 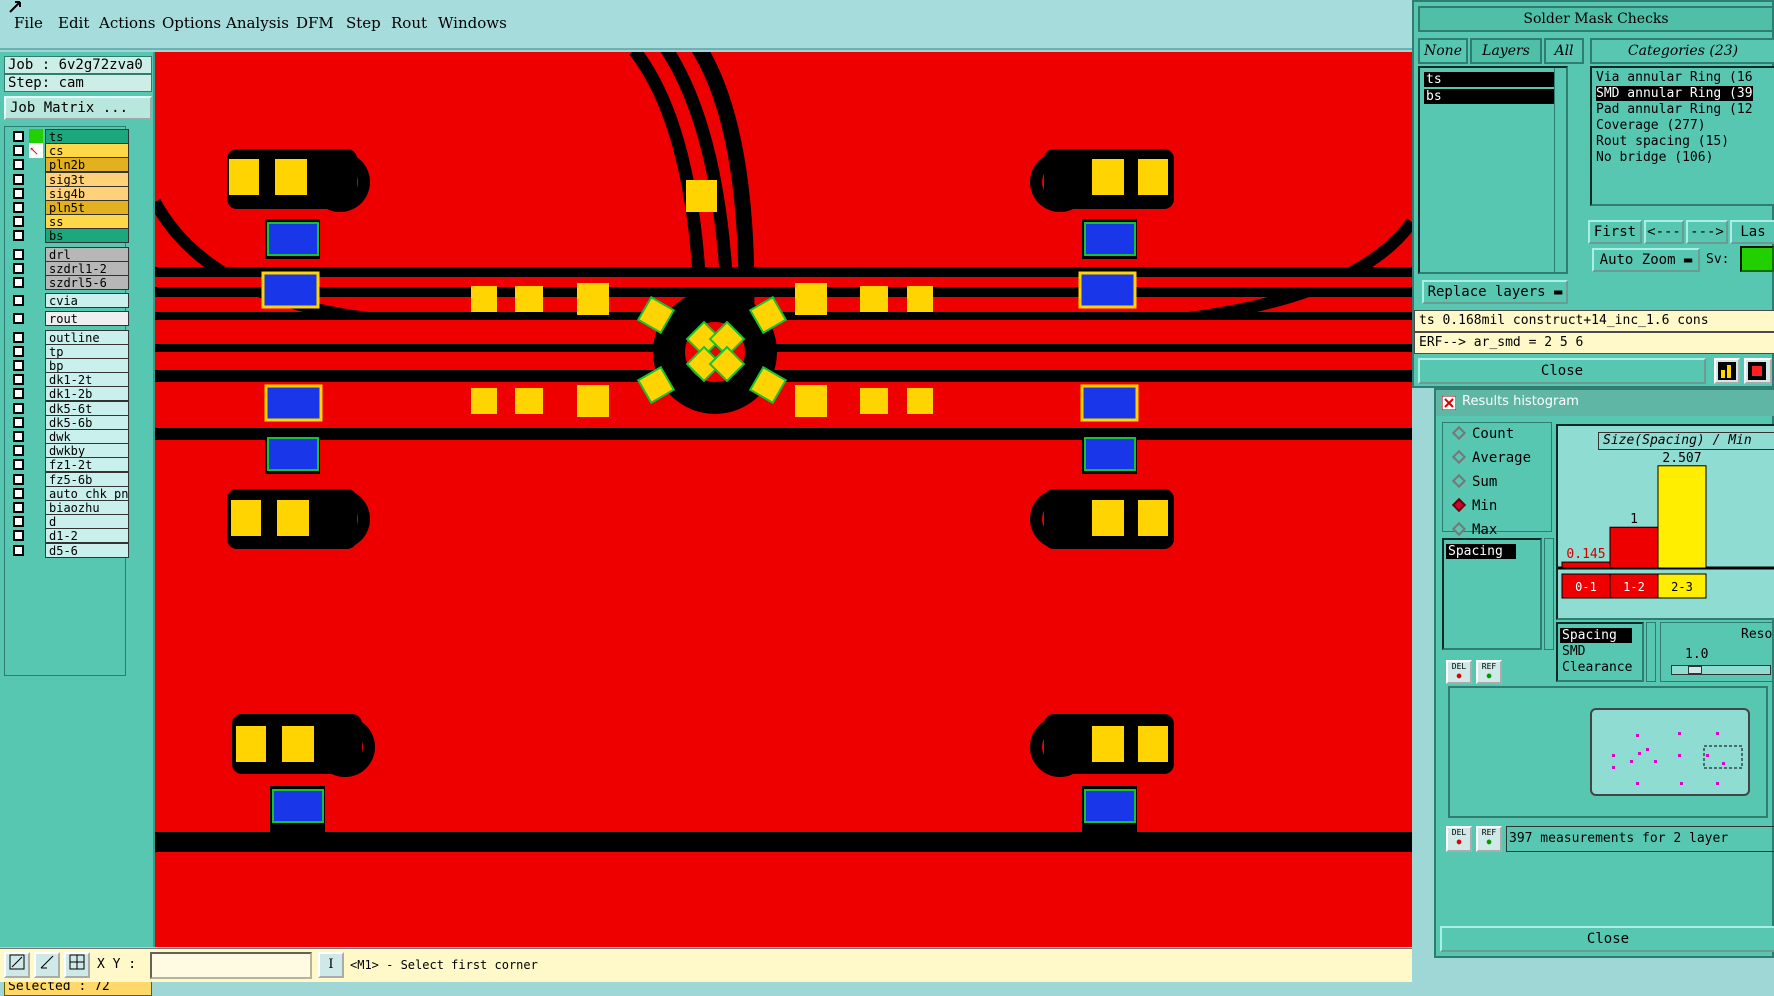 I want to click on menu-file: File, so click(x=28, y=23).